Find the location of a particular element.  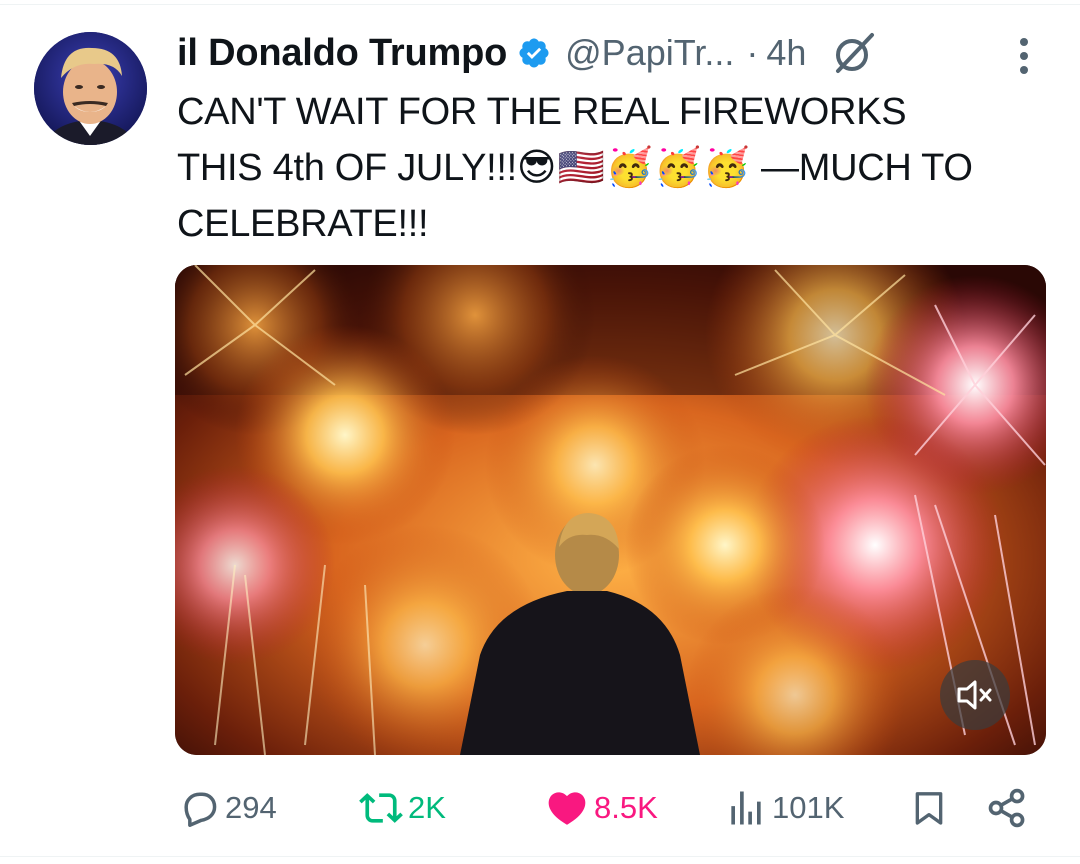

tweet-text-line-2: THIS 4th OF JULY!!!😎🇺🇸🥳🥳🥳 —MUCH TO is located at coordinates (612, 168).